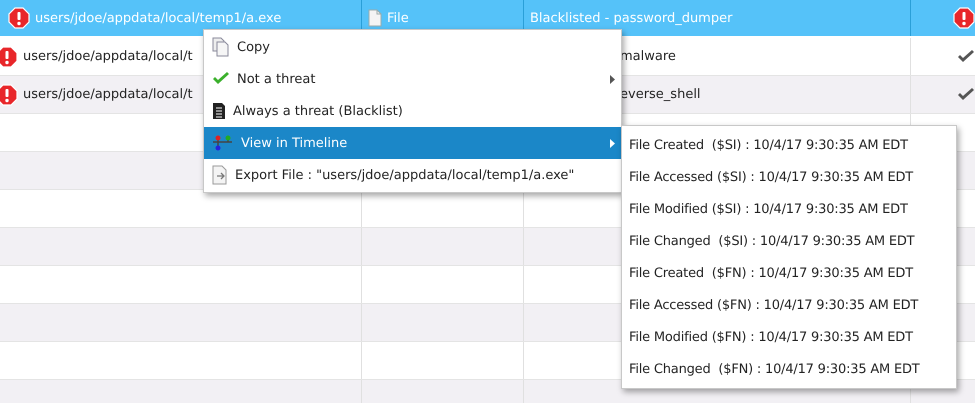 This screenshot has width=975, height=403. What do you see at coordinates (398, 18) in the screenshot?
I see `file-type: File` at bounding box center [398, 18].